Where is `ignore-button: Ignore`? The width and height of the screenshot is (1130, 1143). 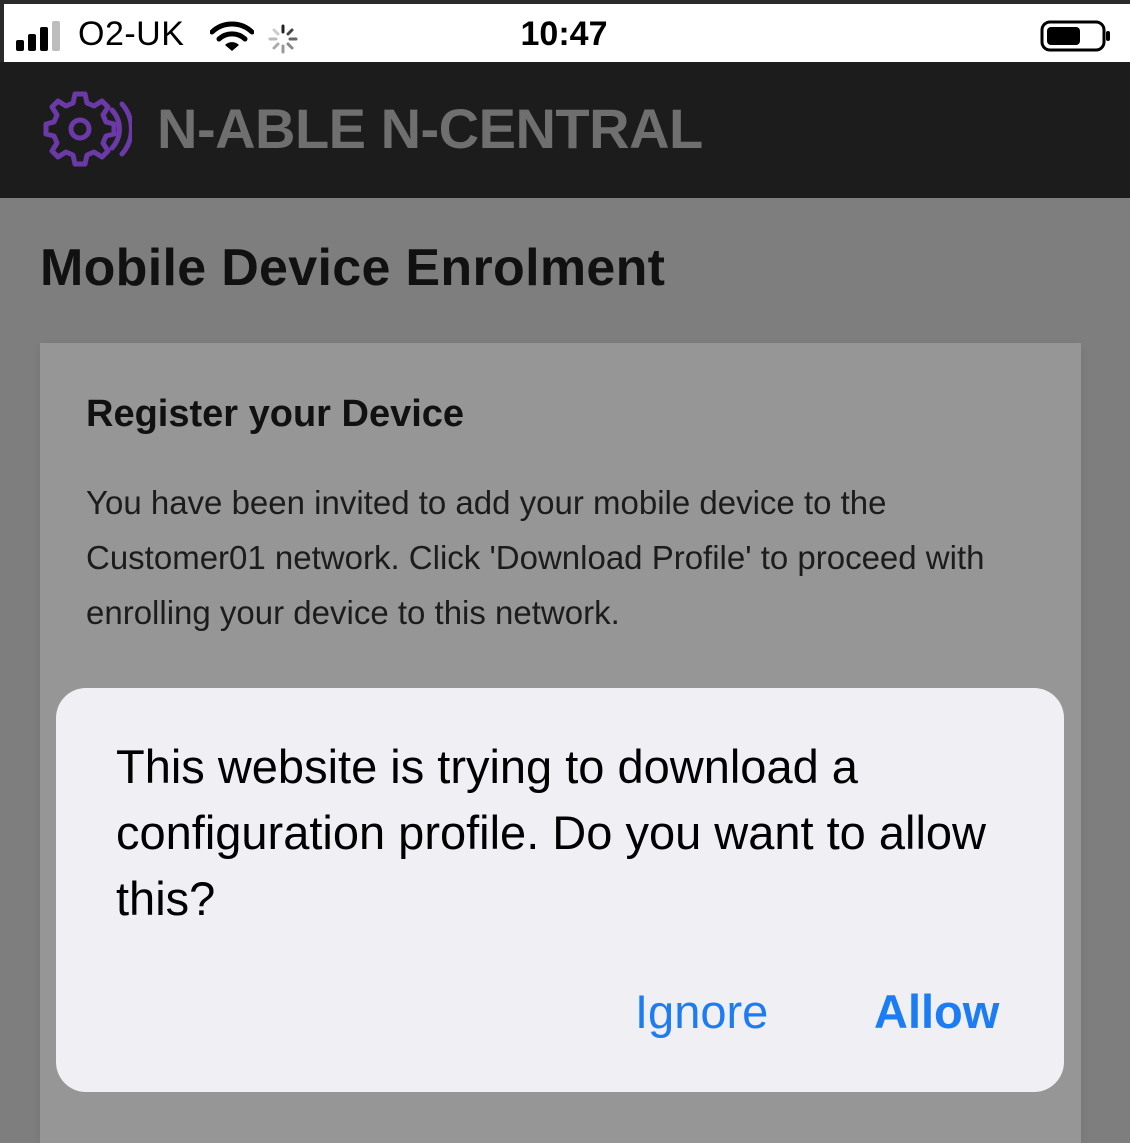
ignore-button: Ignore is located at coordinates (701, 1011).